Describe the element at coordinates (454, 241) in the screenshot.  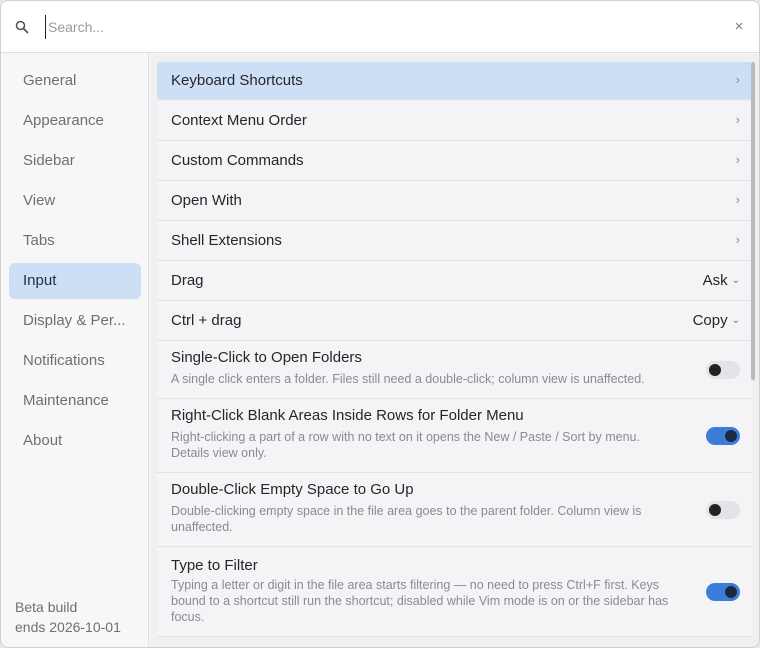
I see `shell-extensions-row: Shell Extensions ›` at that location.